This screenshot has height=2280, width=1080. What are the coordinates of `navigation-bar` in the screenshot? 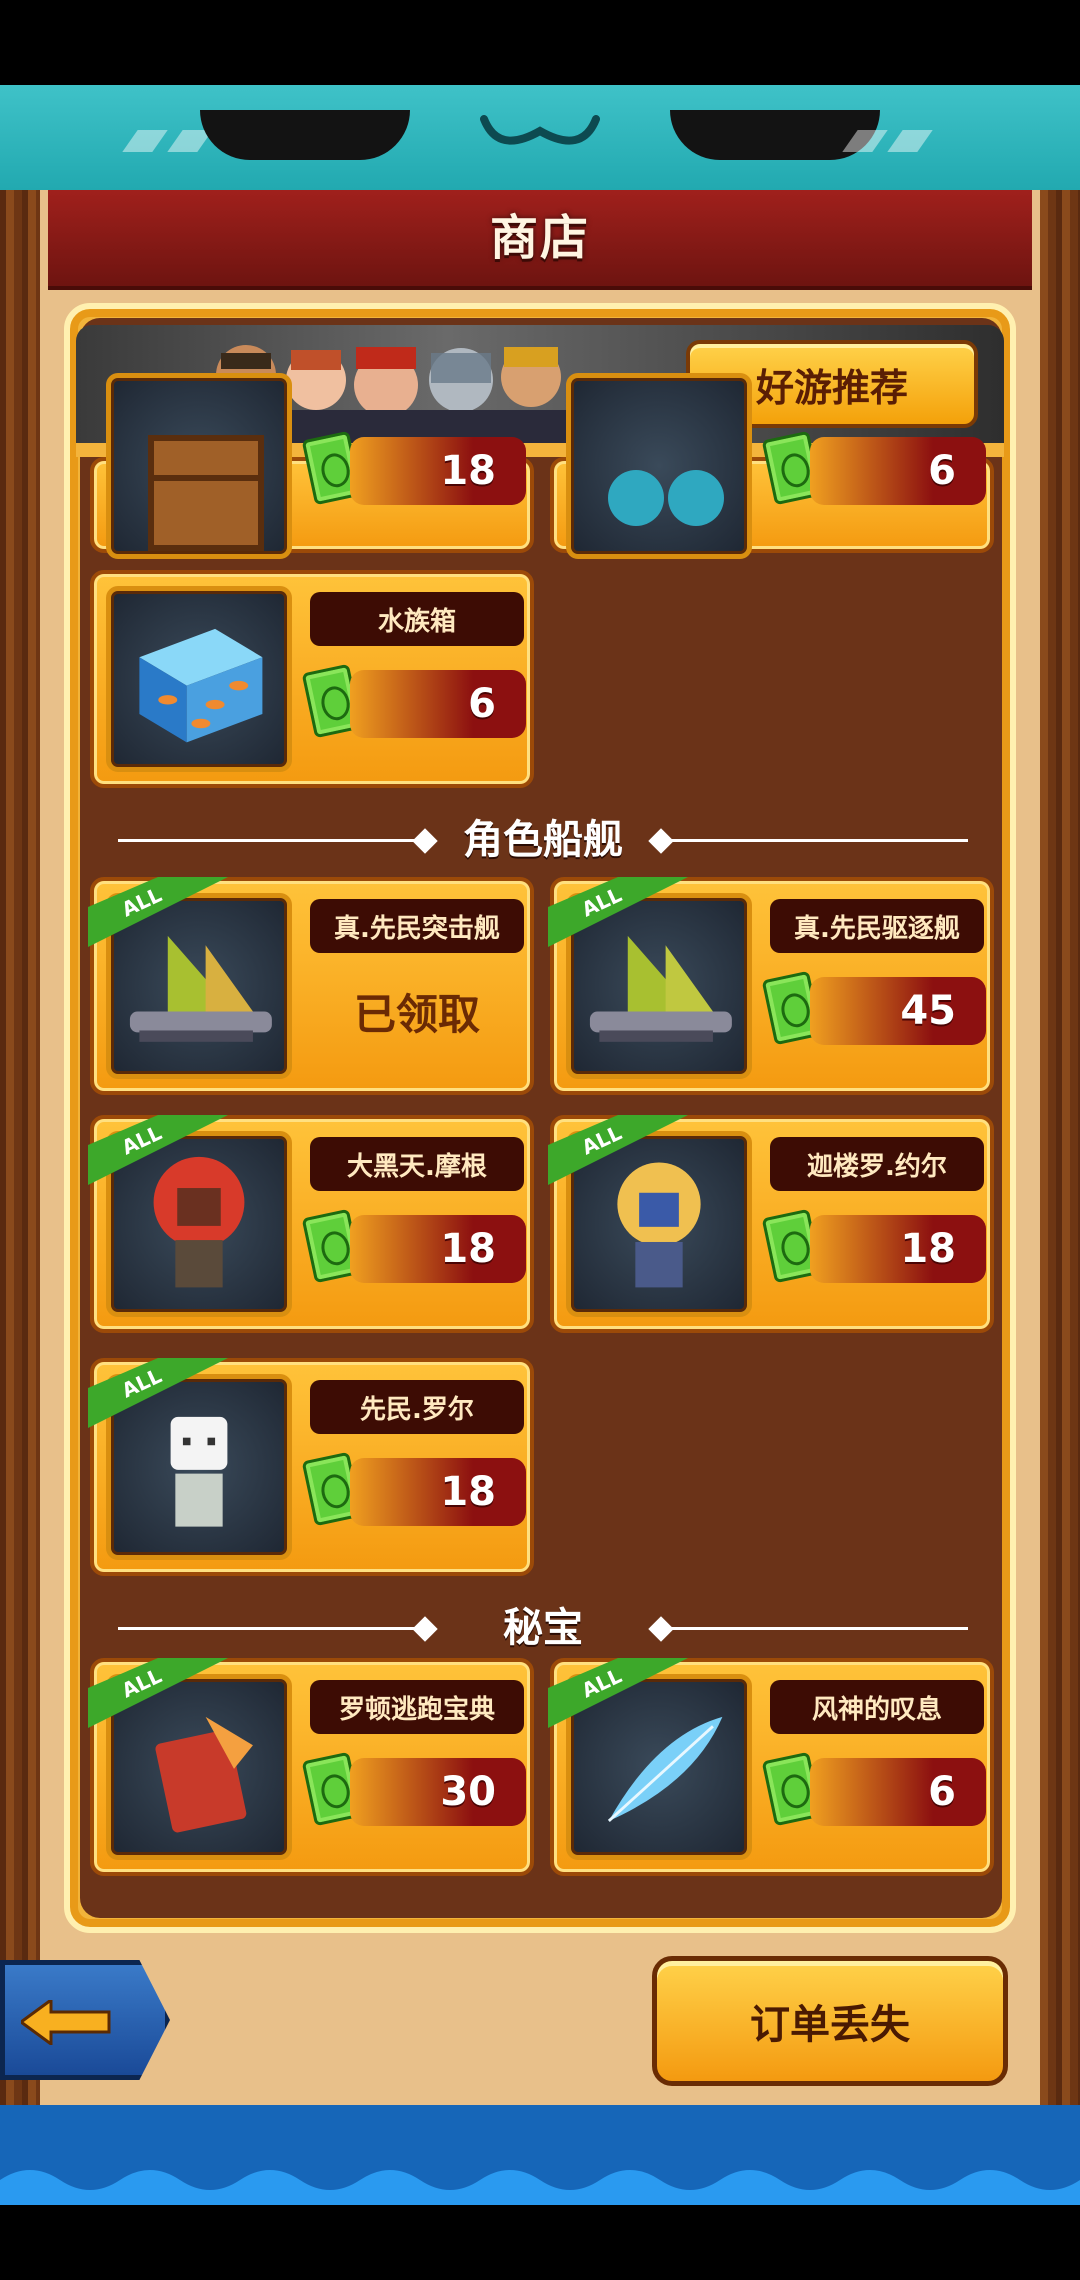 It's located at (540, 2242).